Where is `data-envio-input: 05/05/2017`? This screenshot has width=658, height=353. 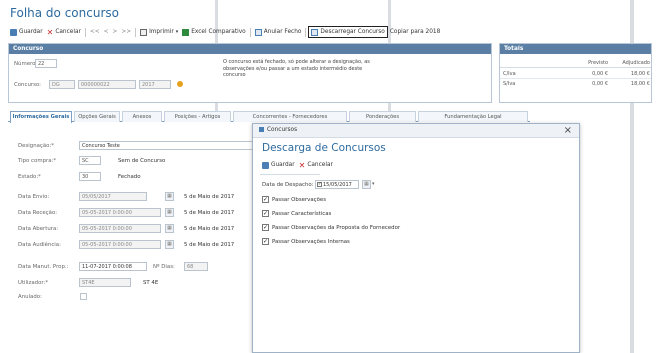
data-envio-input: 05/05/2017 is located at coordinates (113, 196).